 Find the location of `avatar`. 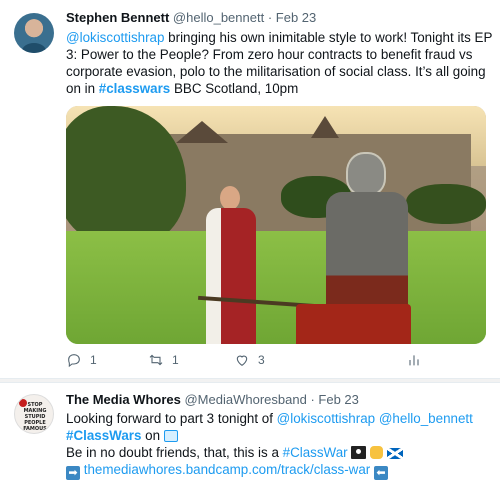

avatar is located at coordinates (34, 33).